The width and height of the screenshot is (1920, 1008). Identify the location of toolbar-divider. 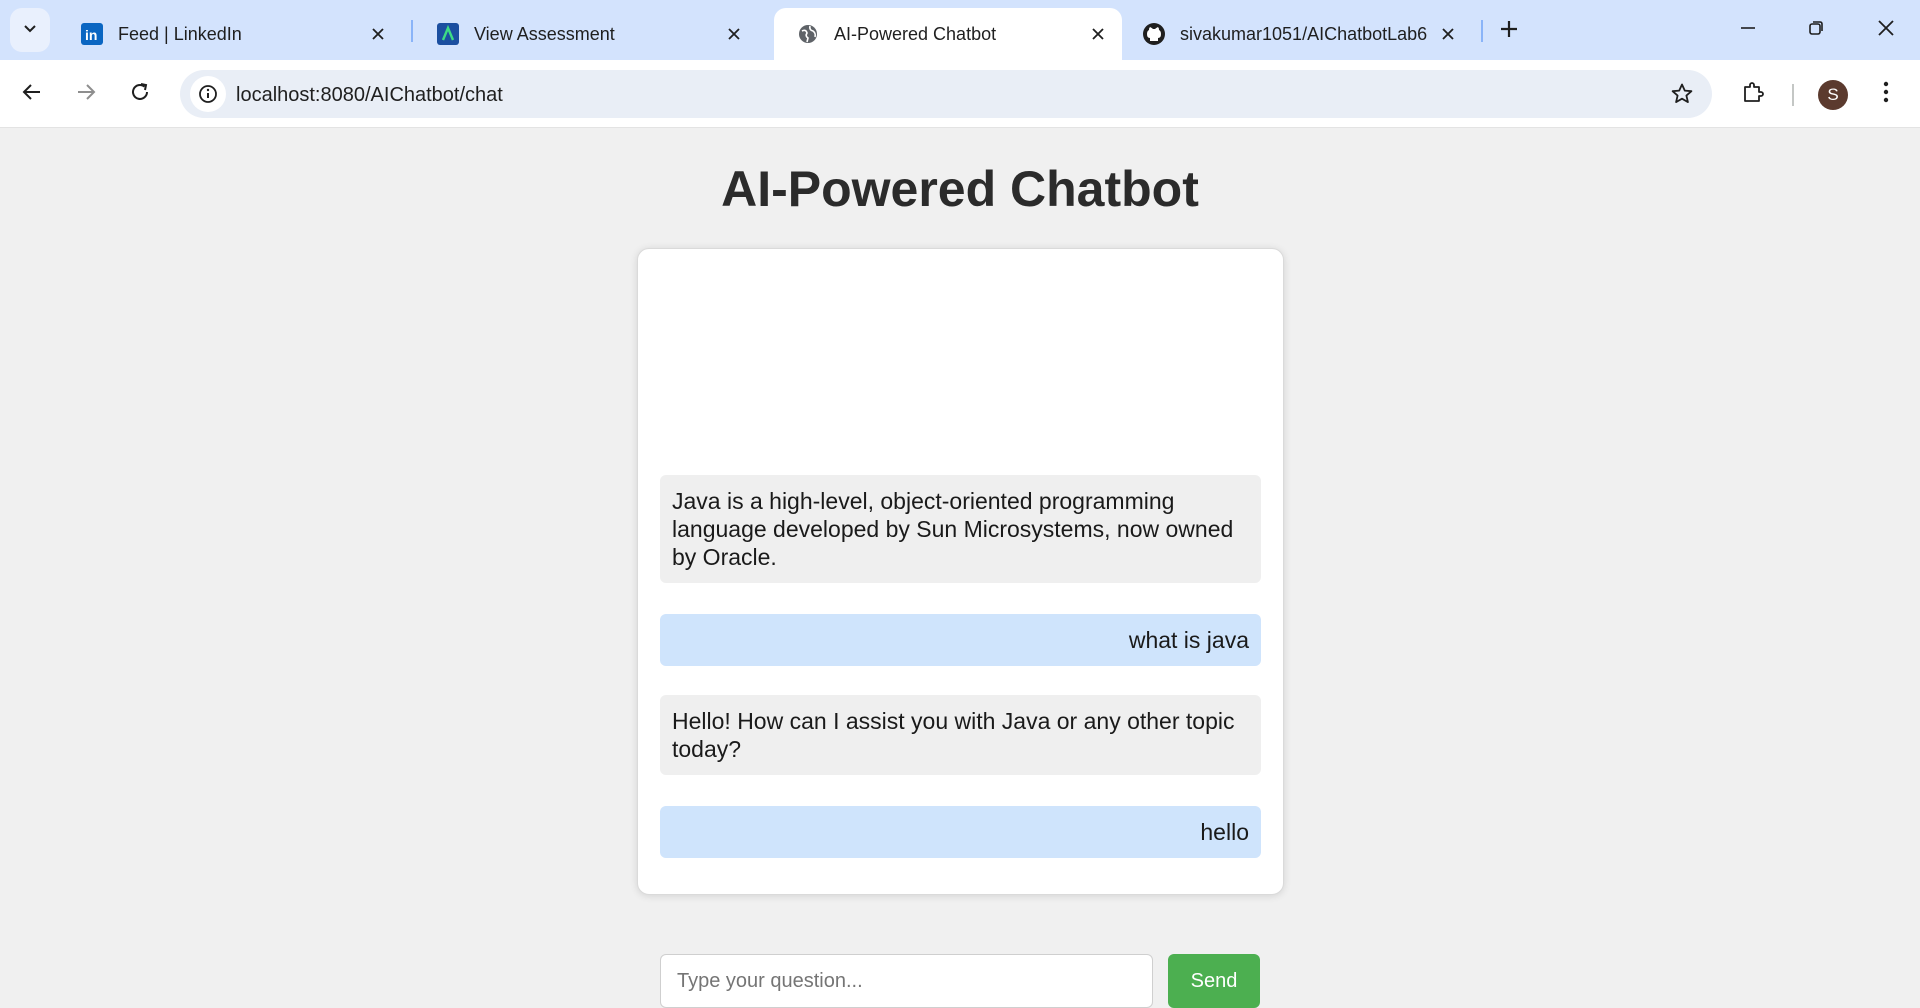
(1793, 95).